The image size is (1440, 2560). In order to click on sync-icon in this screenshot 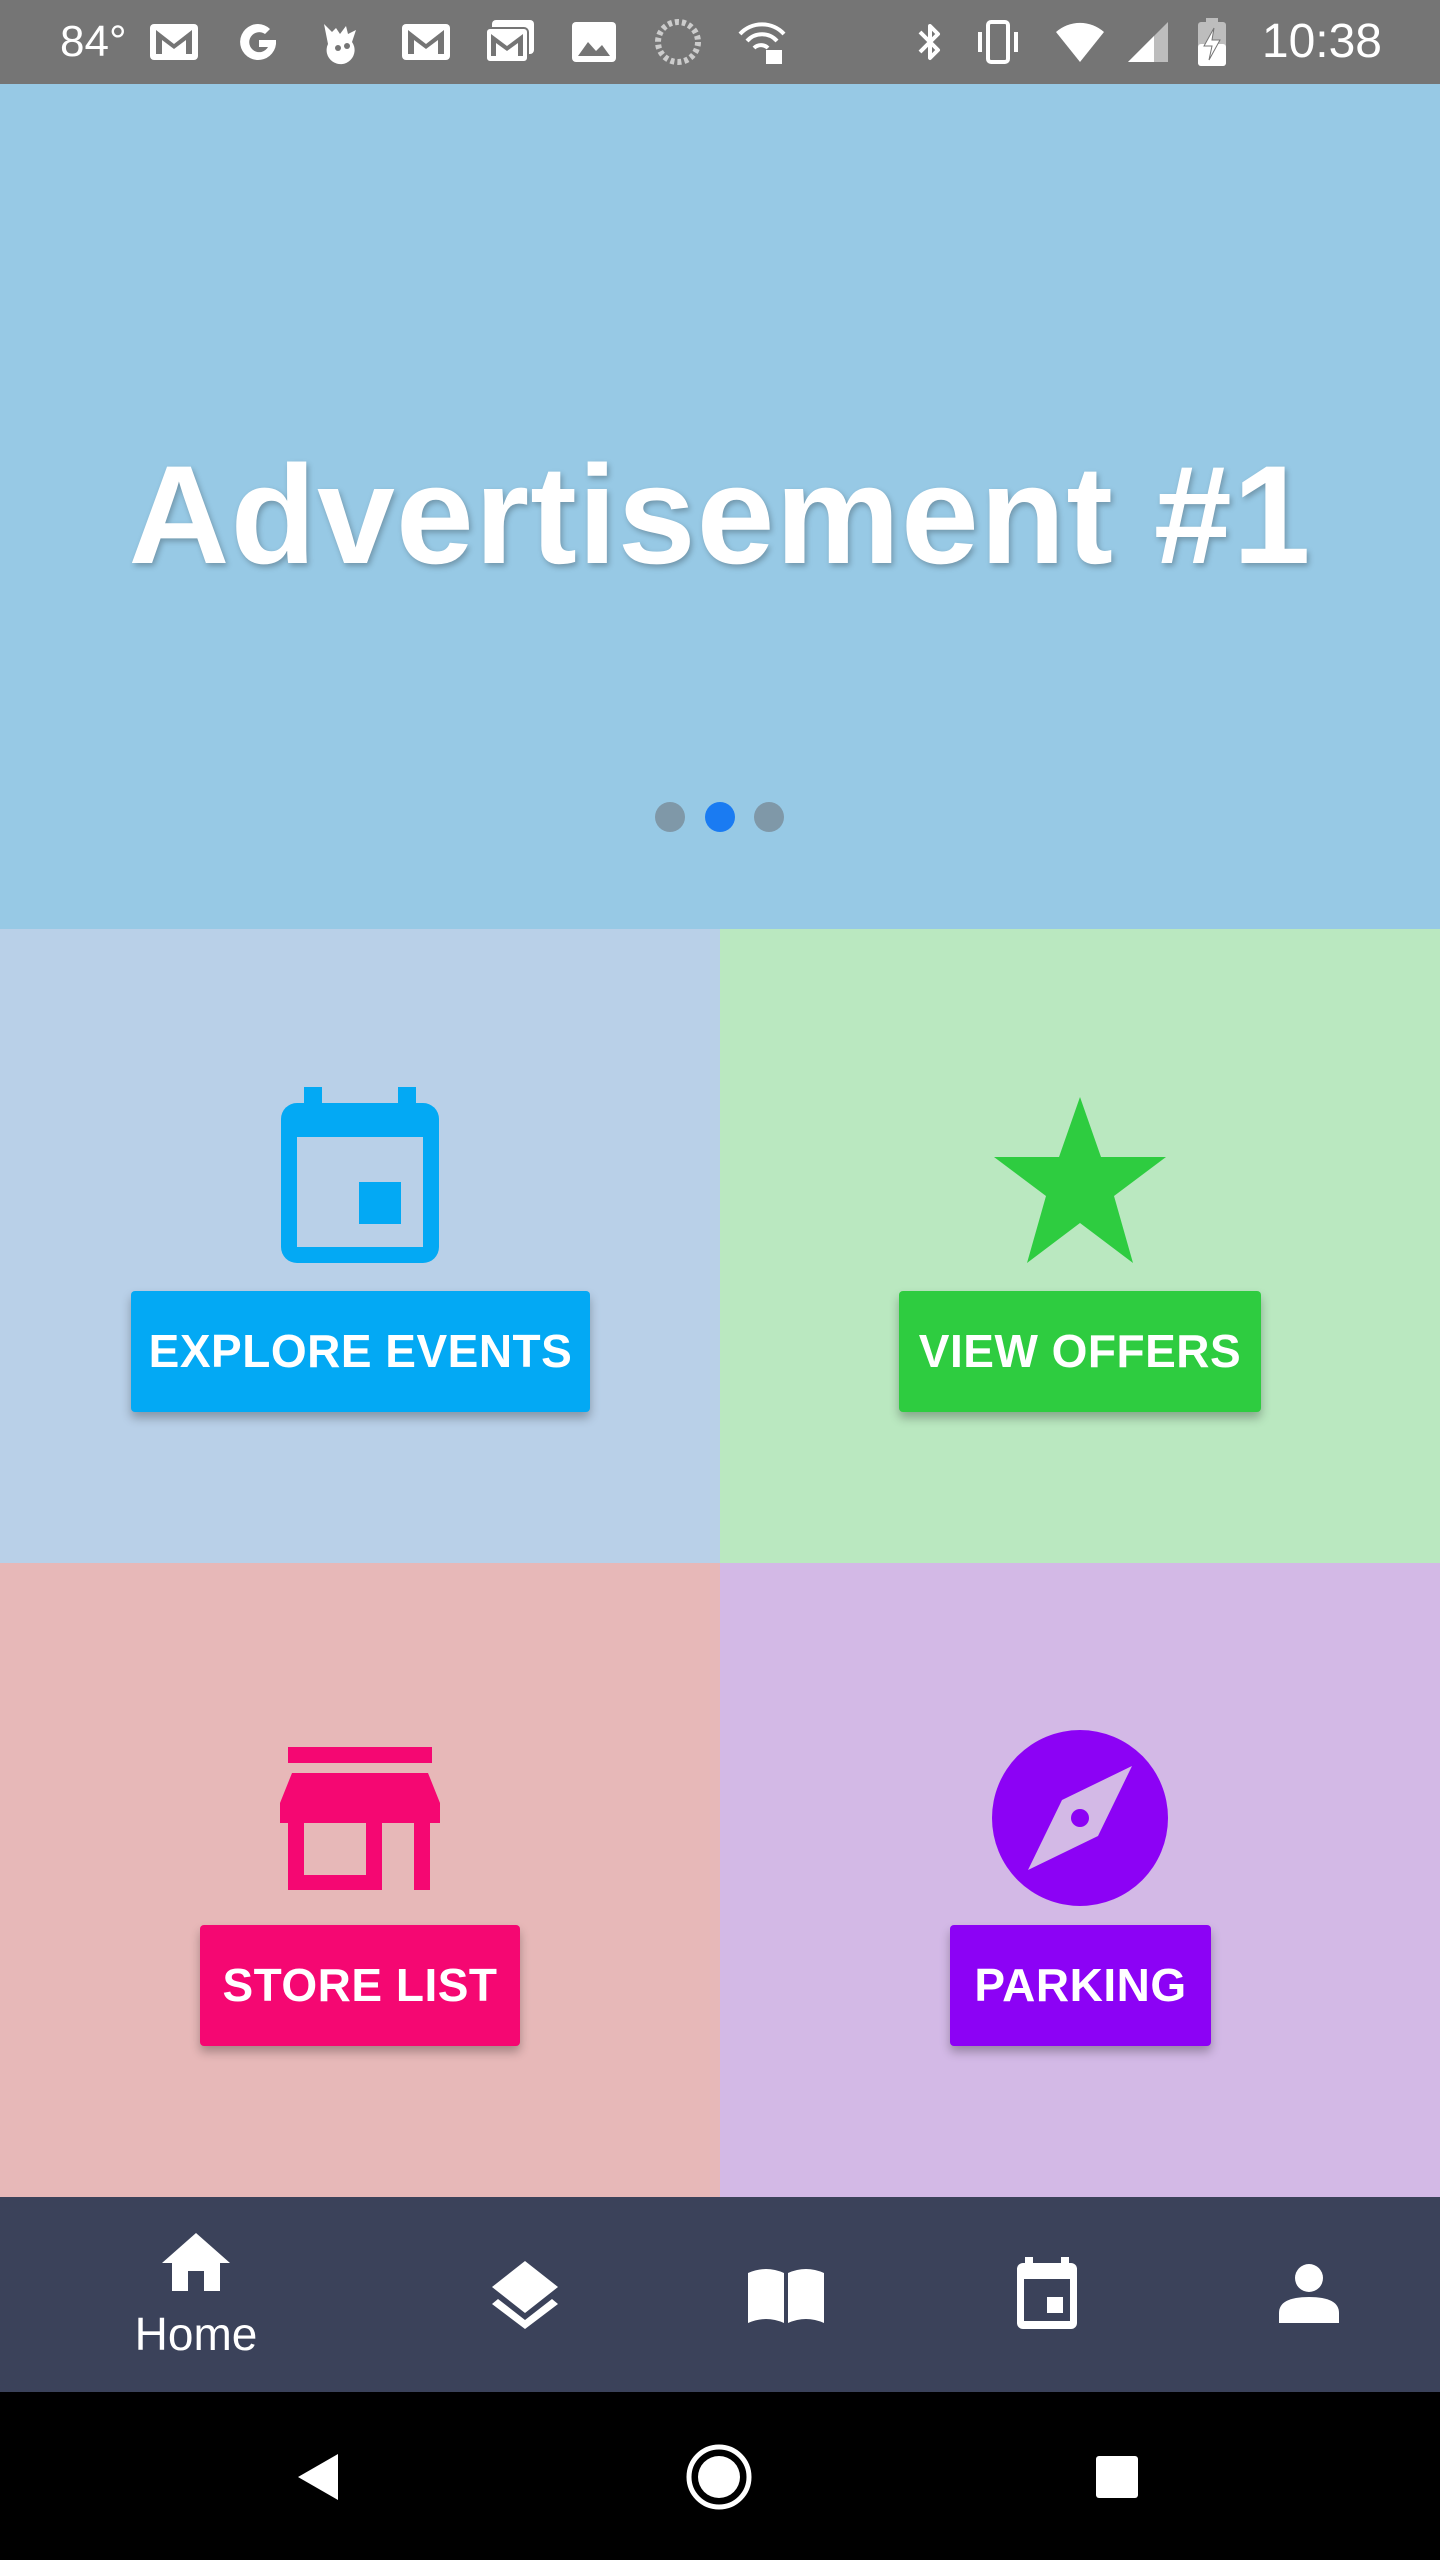, I will do `click(678, 42)`.